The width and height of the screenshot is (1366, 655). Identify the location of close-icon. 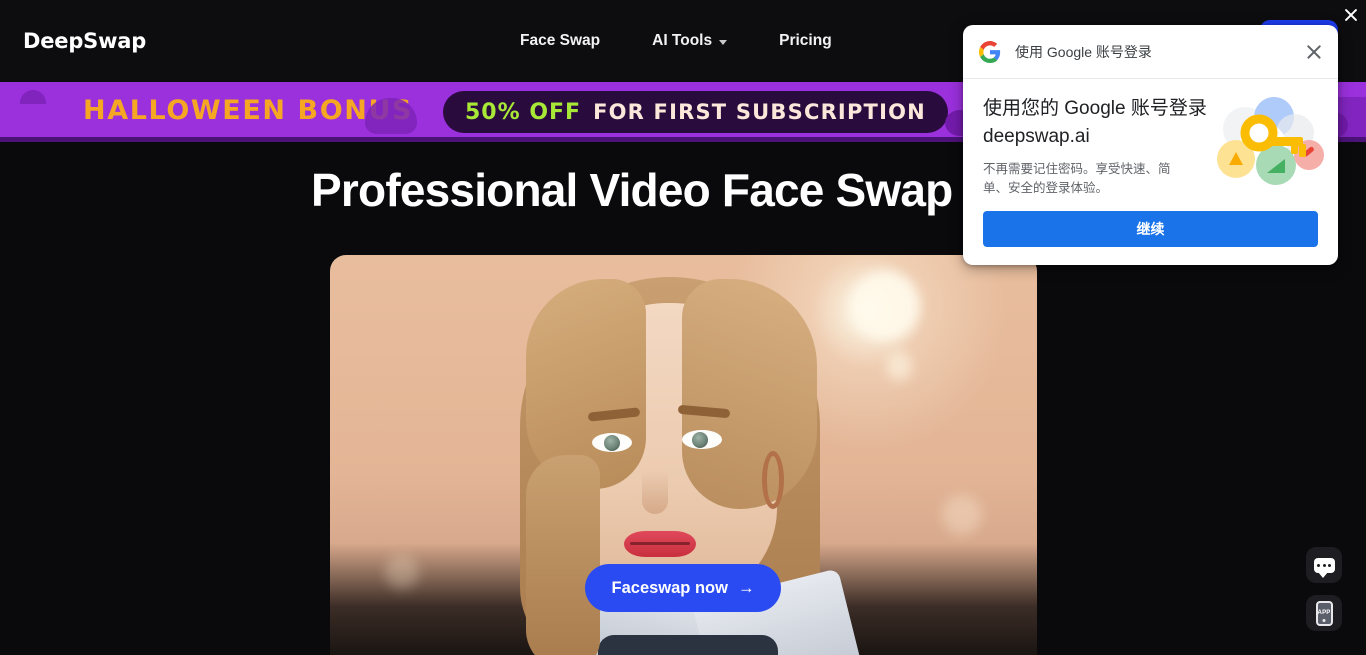
(1314, 52).